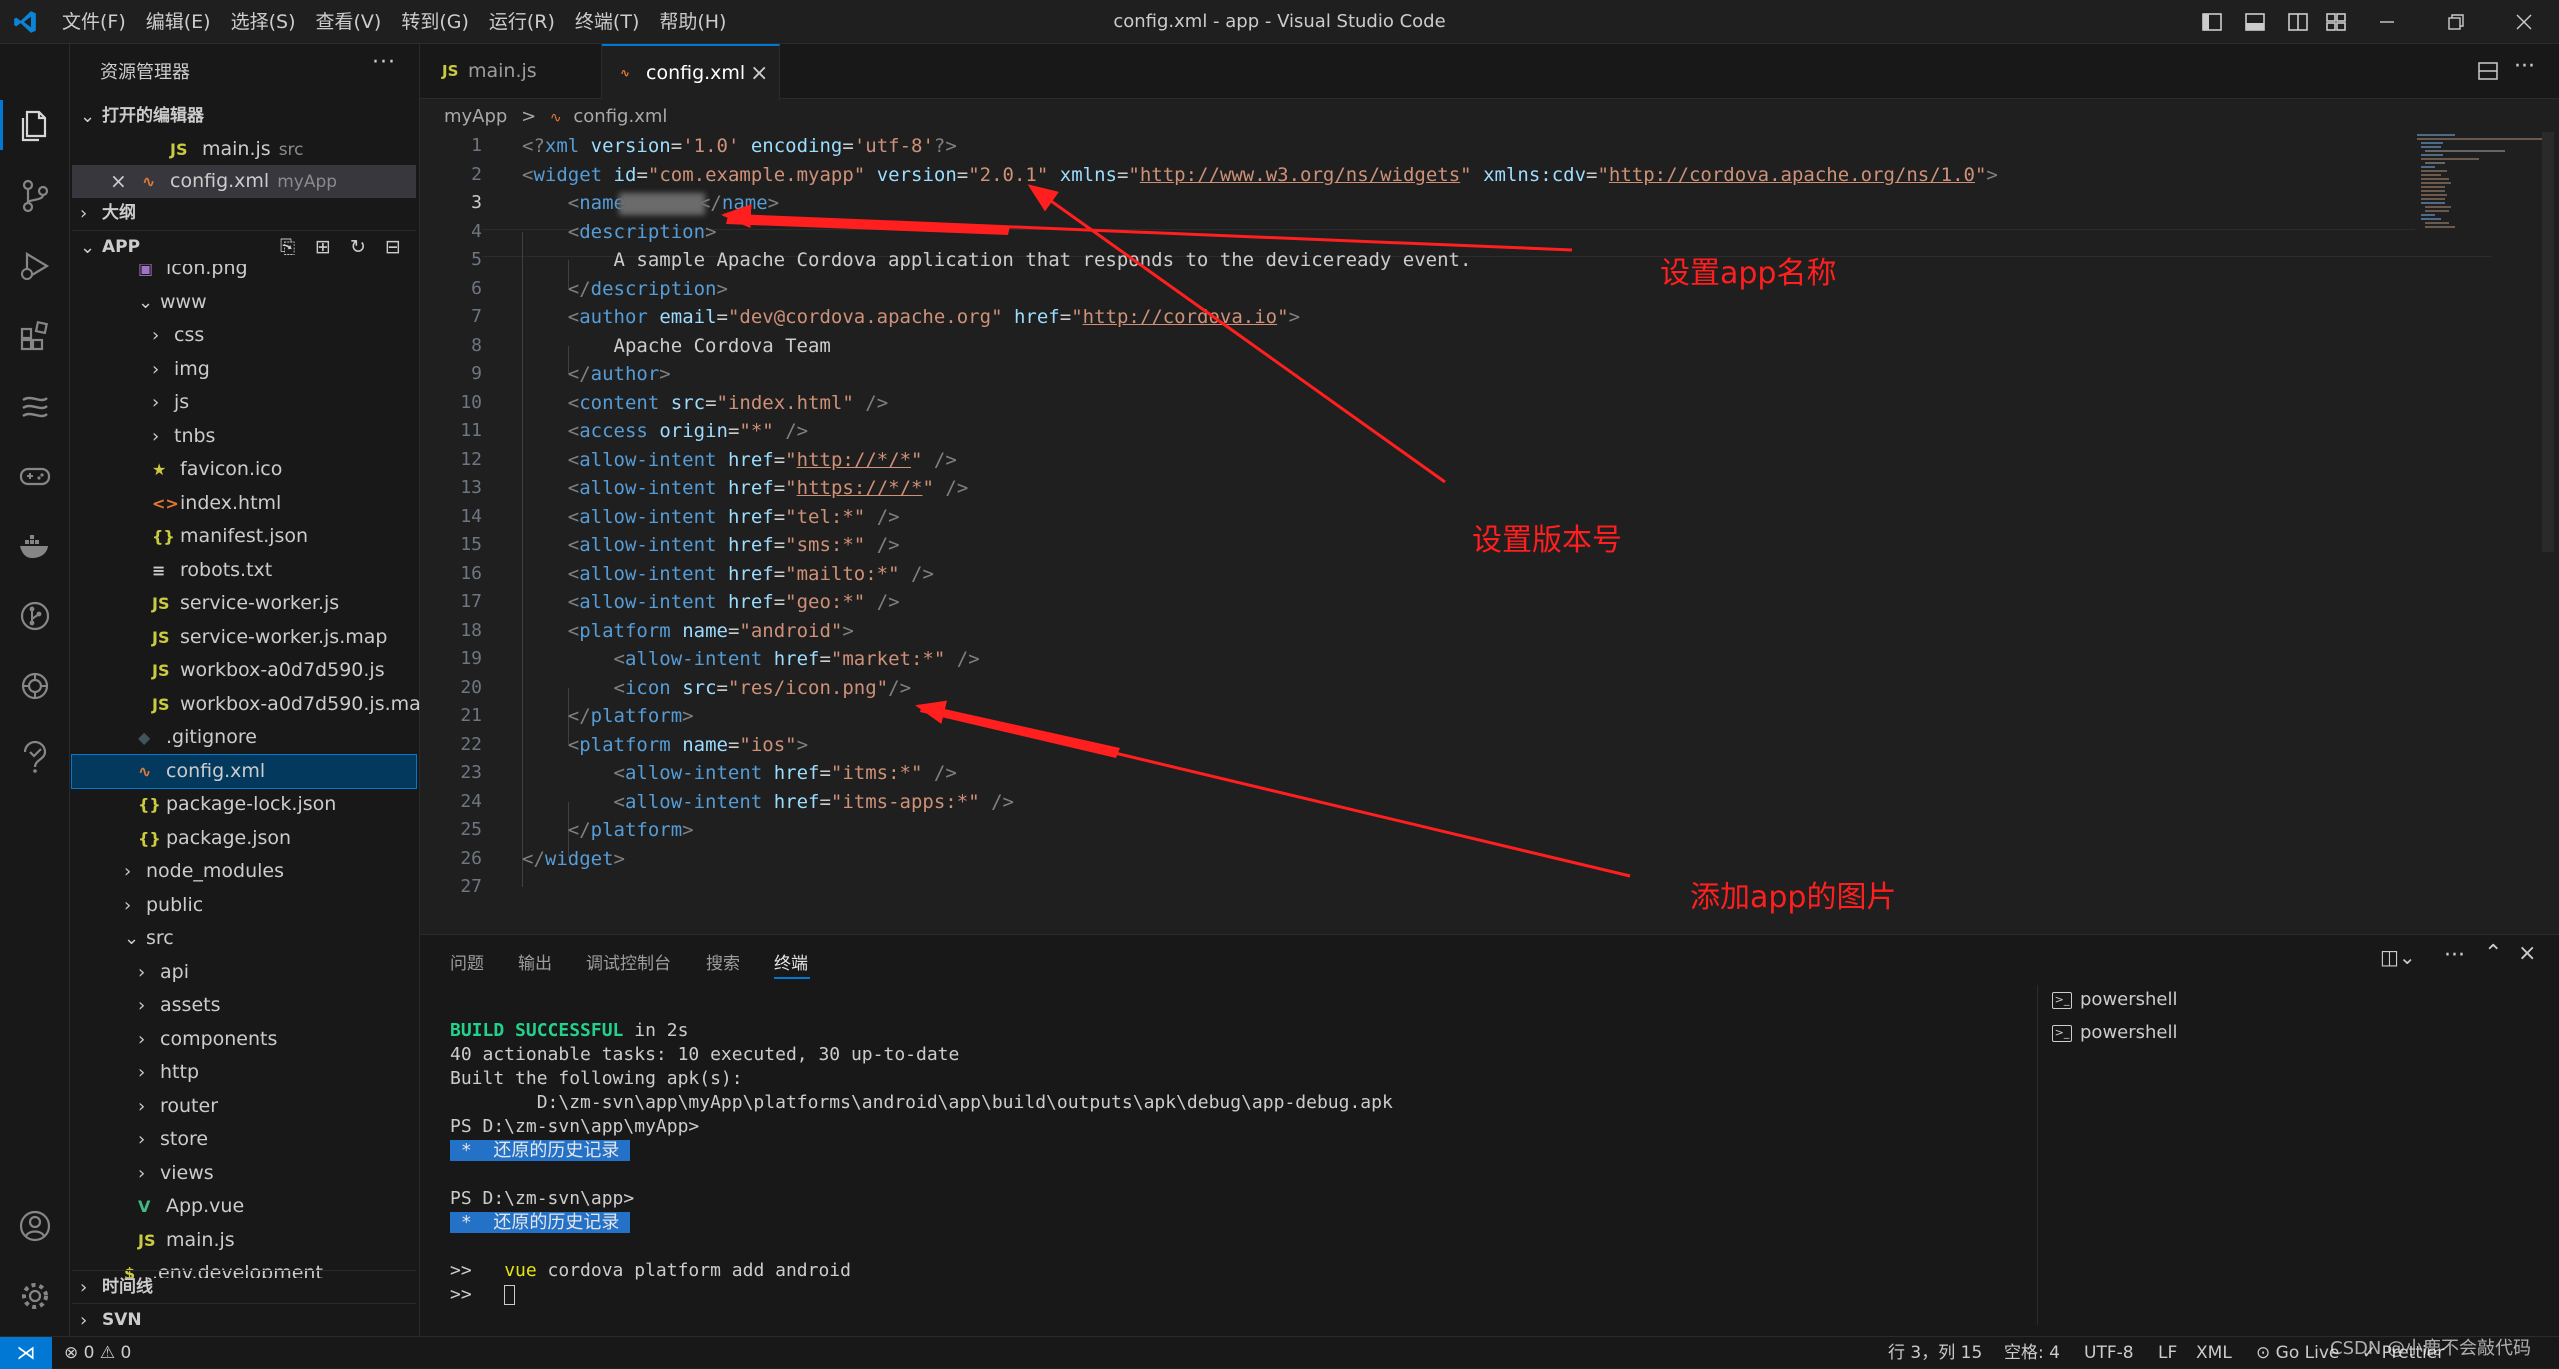  What do you see at coordinates (35, 1226) in the screenshot?
I see `account-icon` at bounding box center [35, 1226].